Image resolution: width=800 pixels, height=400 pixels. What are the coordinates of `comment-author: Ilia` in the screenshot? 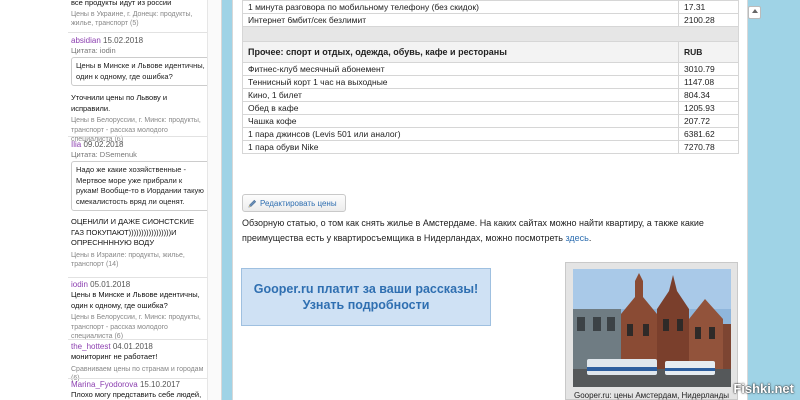 It's located at (76, 144).